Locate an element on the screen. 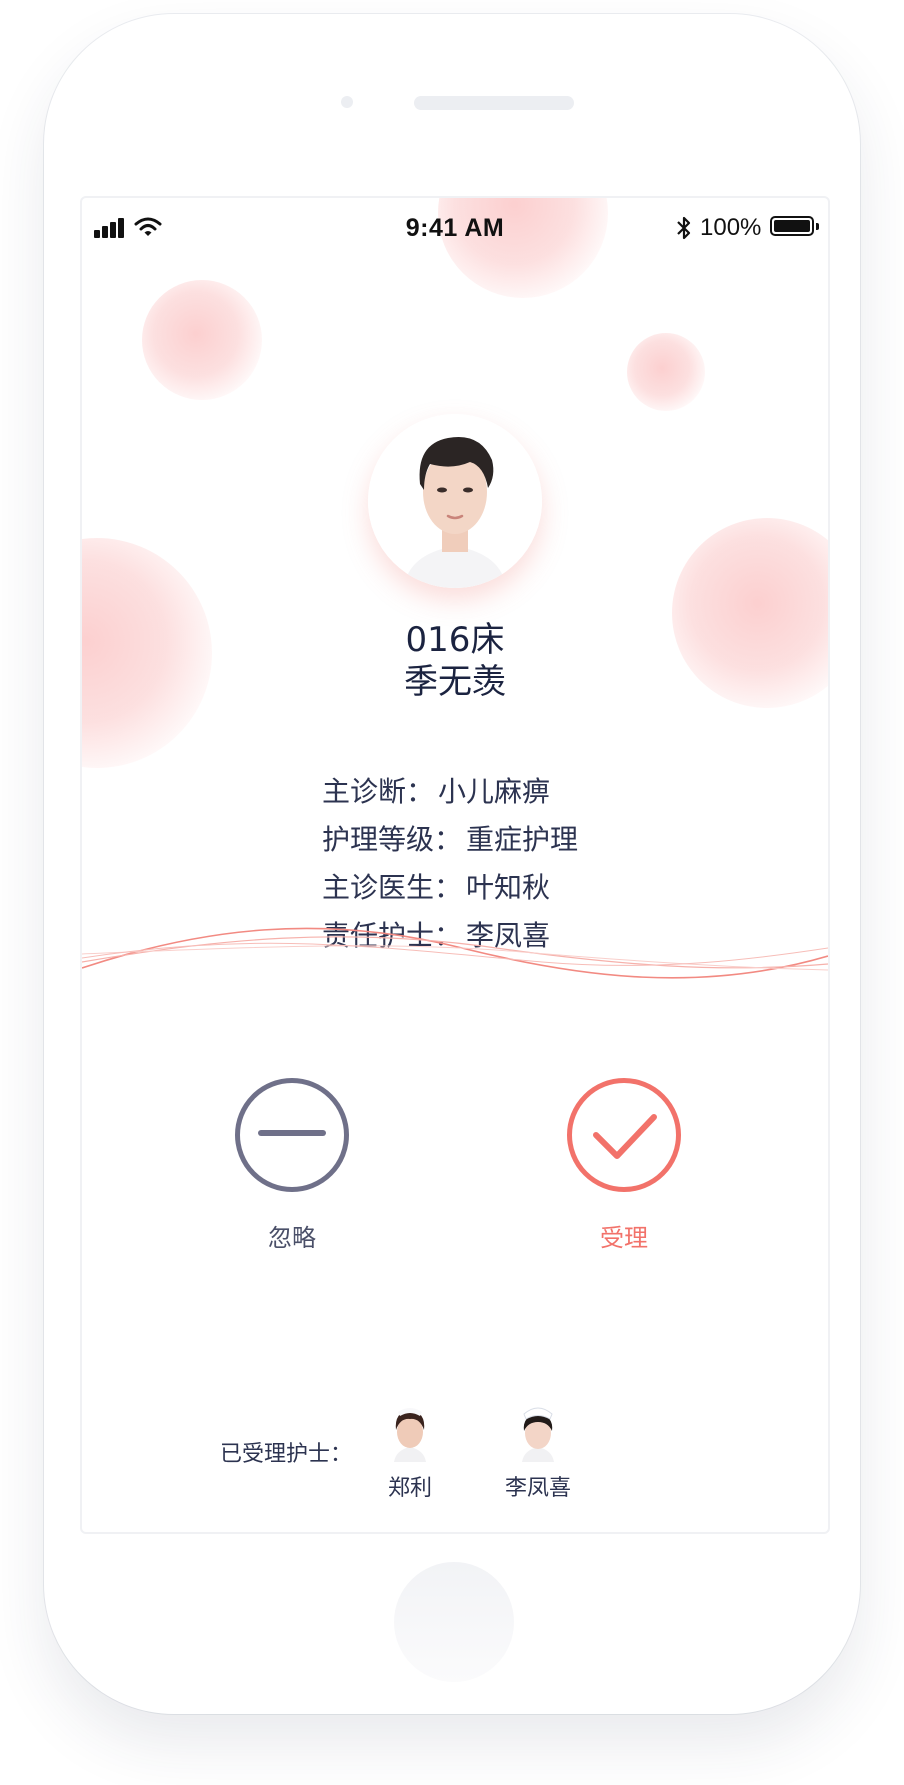  check-circle-icon is located at coordinates (624, 1135).